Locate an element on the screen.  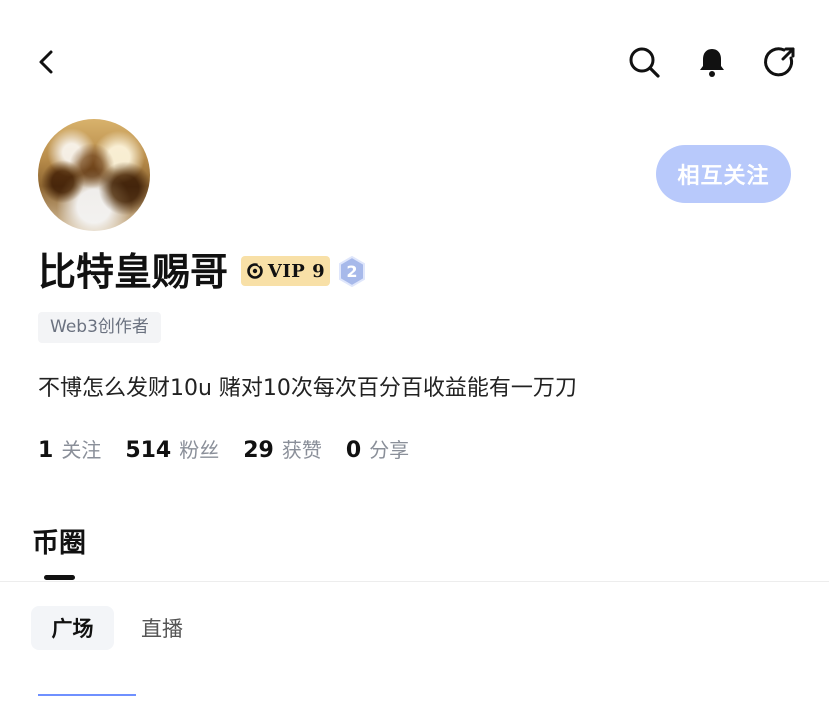
profile-stats: 1 关注 514 粉丝 29 获赞 0 分享 is located at coordinates (223, 448).